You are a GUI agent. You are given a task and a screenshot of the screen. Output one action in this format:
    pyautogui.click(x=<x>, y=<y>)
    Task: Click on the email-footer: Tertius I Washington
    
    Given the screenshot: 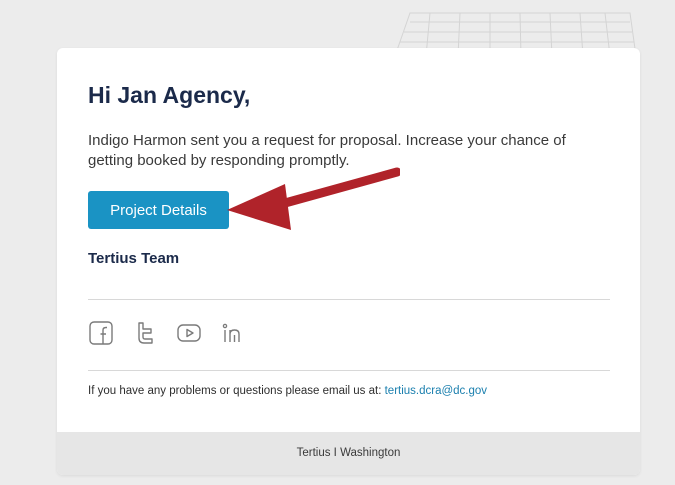 What is the action you would take?
    pyautogui.click(x=348, y=453)
    